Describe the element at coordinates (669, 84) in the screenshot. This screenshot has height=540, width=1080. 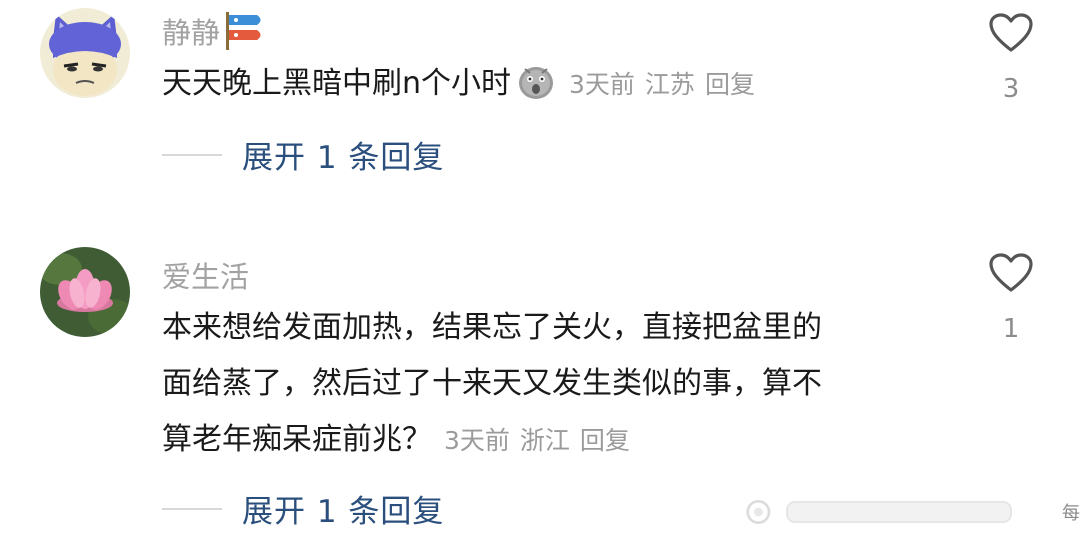
I see `comment-location: 江苏` at that location.